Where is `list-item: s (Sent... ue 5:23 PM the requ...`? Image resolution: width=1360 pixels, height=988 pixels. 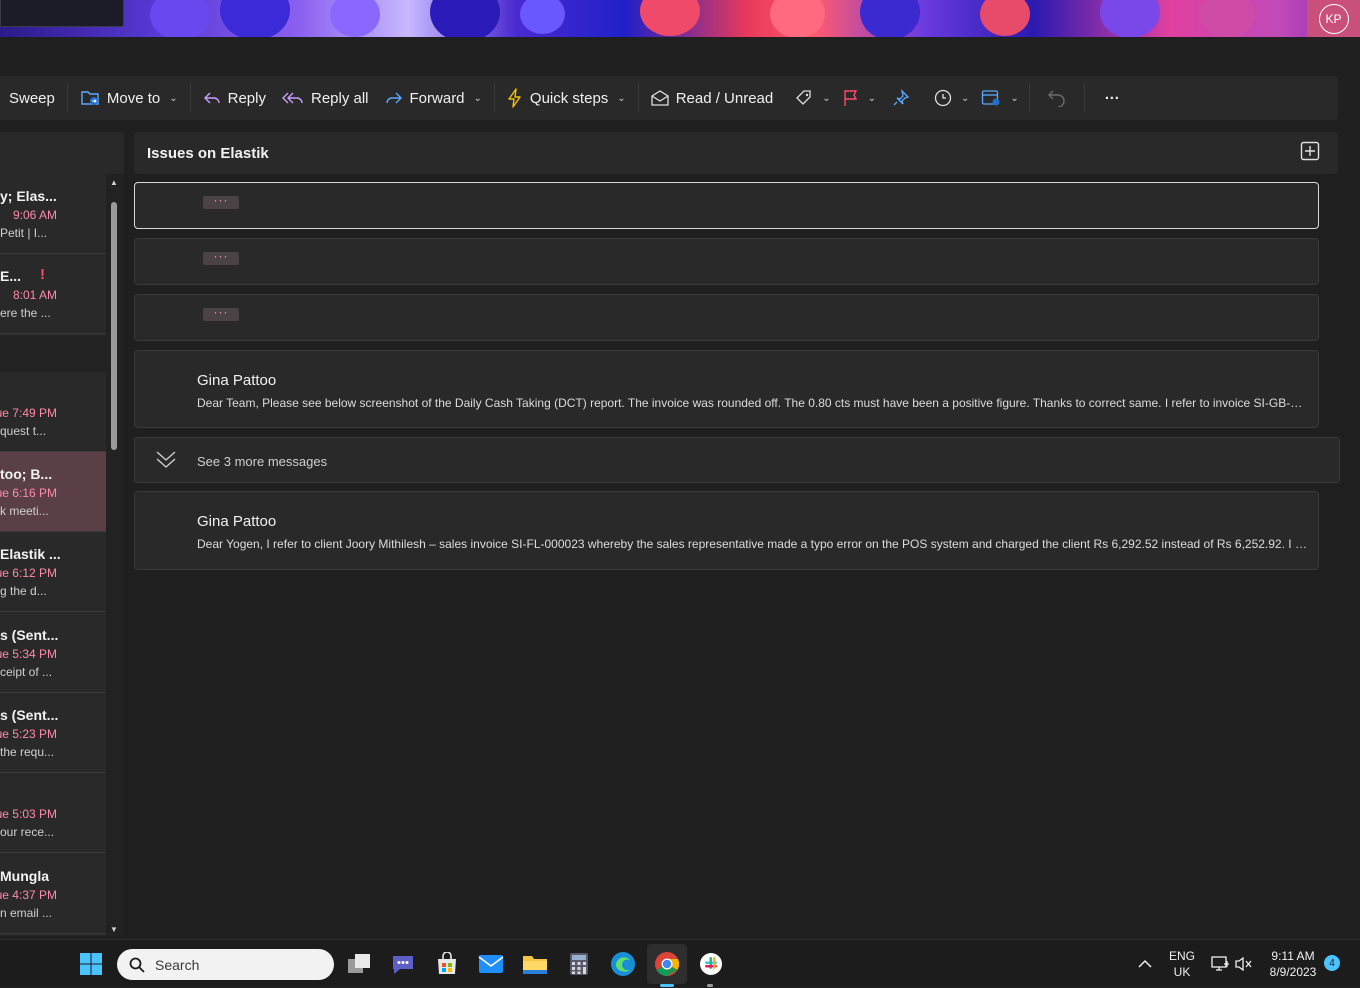
list-item: s (Sent... ue 5:23 PM the requ... is located at coordinates (53, 733).